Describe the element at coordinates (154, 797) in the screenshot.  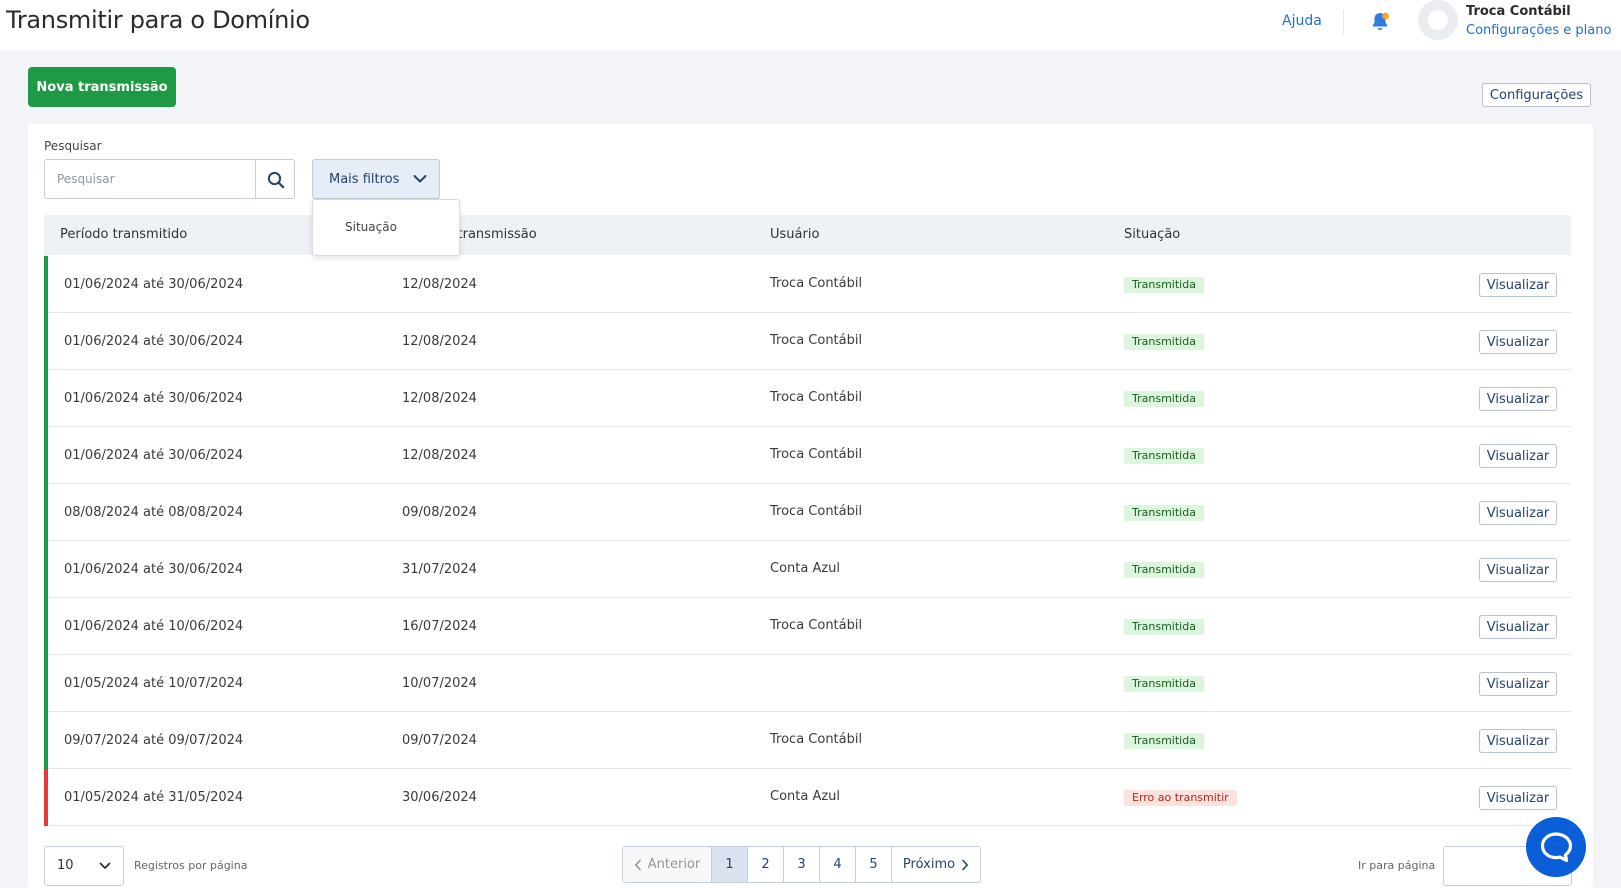
I see `cell-period: 01/05/2024 até 31/05/2024` at that location.